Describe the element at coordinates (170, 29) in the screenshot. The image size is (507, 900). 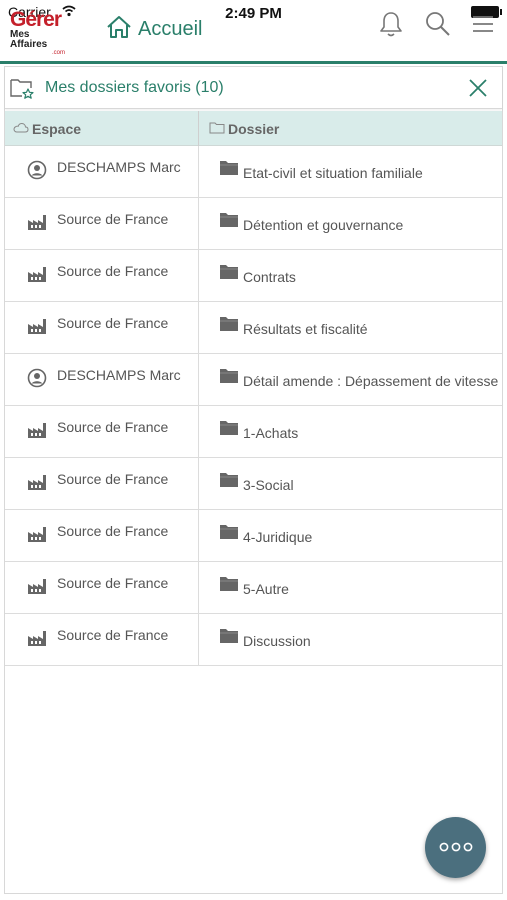
I see `home-label: Accueil` at that location.